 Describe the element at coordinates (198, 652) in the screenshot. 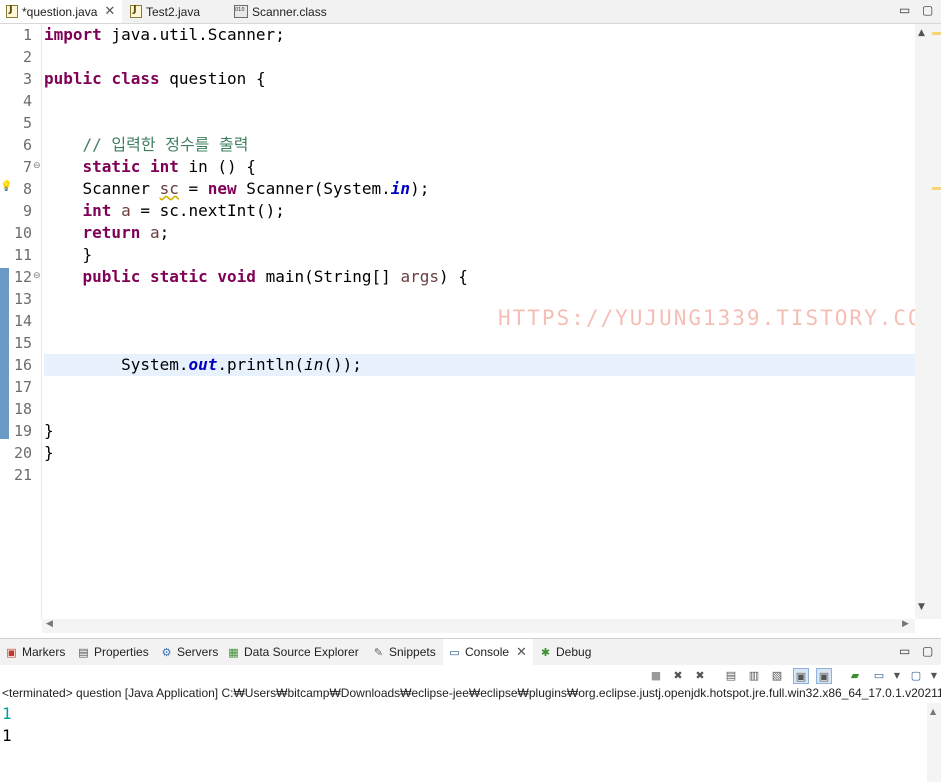

I see `tab-label: Servers` at that location.